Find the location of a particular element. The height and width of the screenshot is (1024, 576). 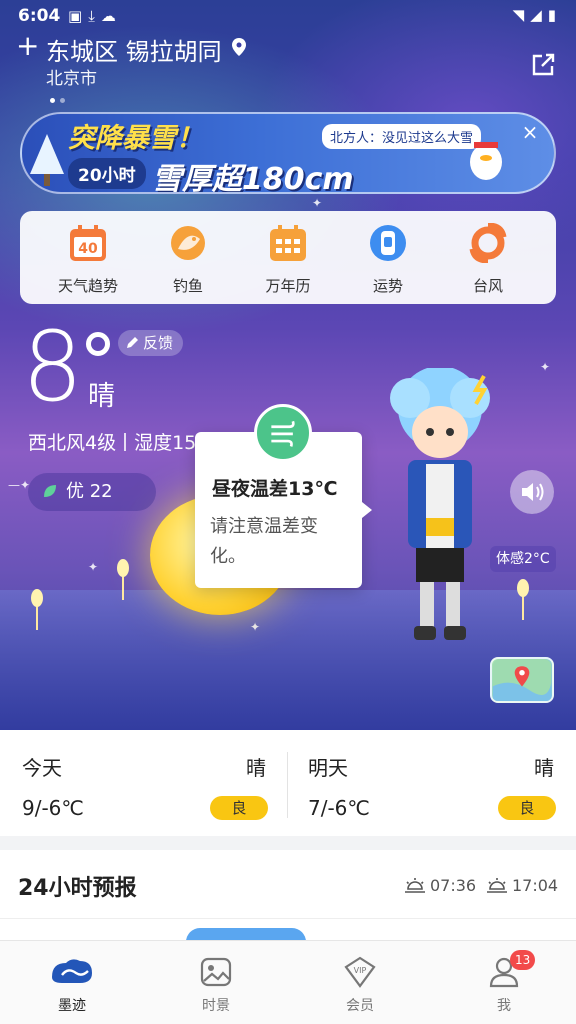

vip-icon: VIP is located at coordinates (360, 972).